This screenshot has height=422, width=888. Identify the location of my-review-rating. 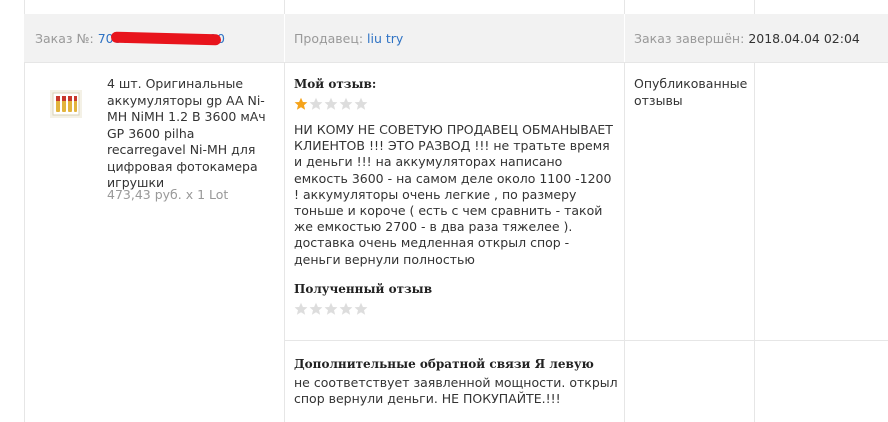
(331, 104).